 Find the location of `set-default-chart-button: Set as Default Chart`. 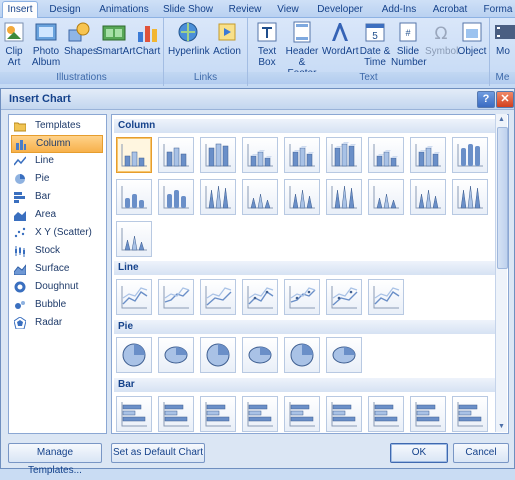

set-default-chart-button: Set as Default Chart is located at coordinates (158, 453).